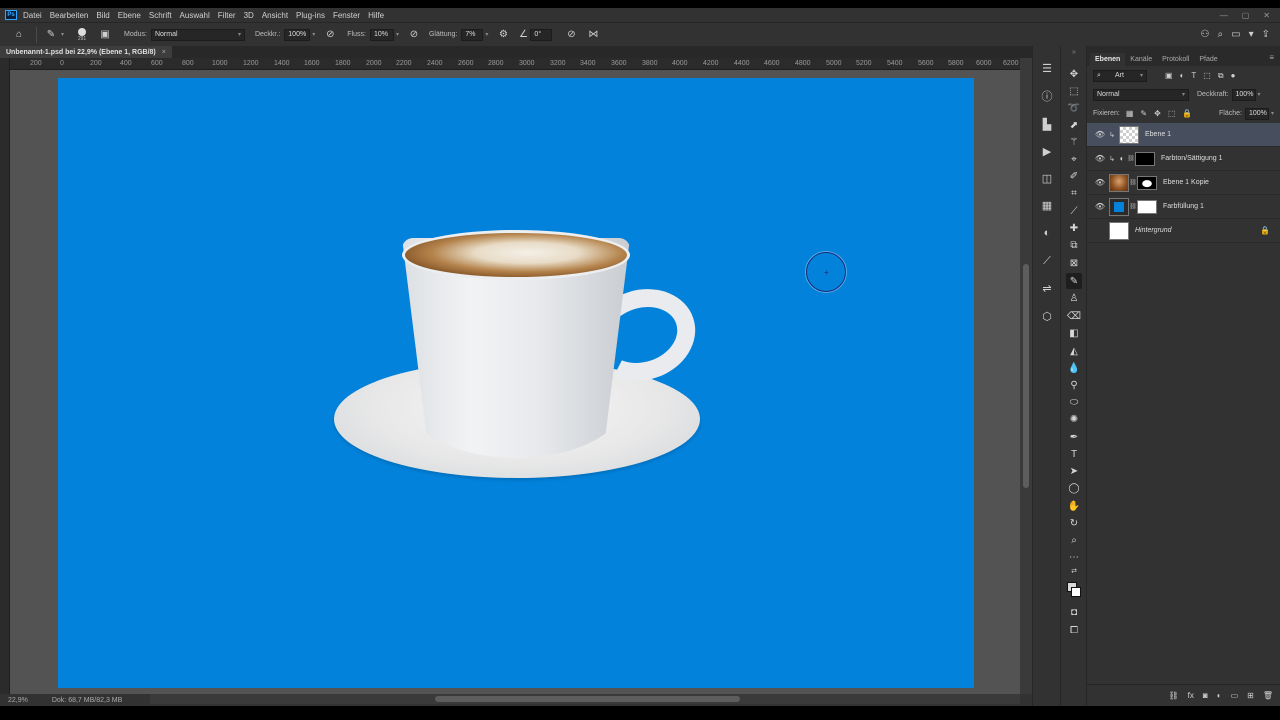 The image size is (1280, 720). Describe the element at coordinates (503, 34) in the screenshot. I see `smoothing-settings-gear-icon: ⚙` at that location.